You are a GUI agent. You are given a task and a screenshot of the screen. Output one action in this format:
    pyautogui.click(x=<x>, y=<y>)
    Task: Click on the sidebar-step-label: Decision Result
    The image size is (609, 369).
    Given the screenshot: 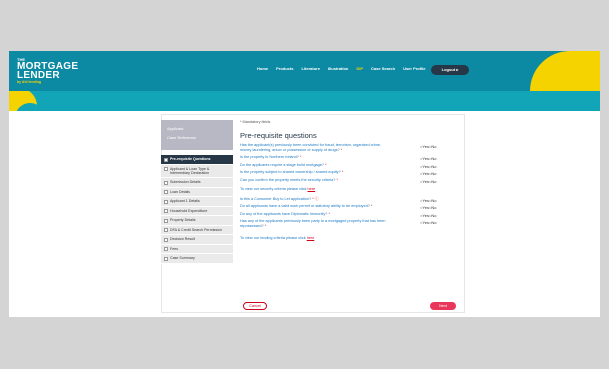 What is the action you would take?
    pyautogui.click(x=182, y=239)
    